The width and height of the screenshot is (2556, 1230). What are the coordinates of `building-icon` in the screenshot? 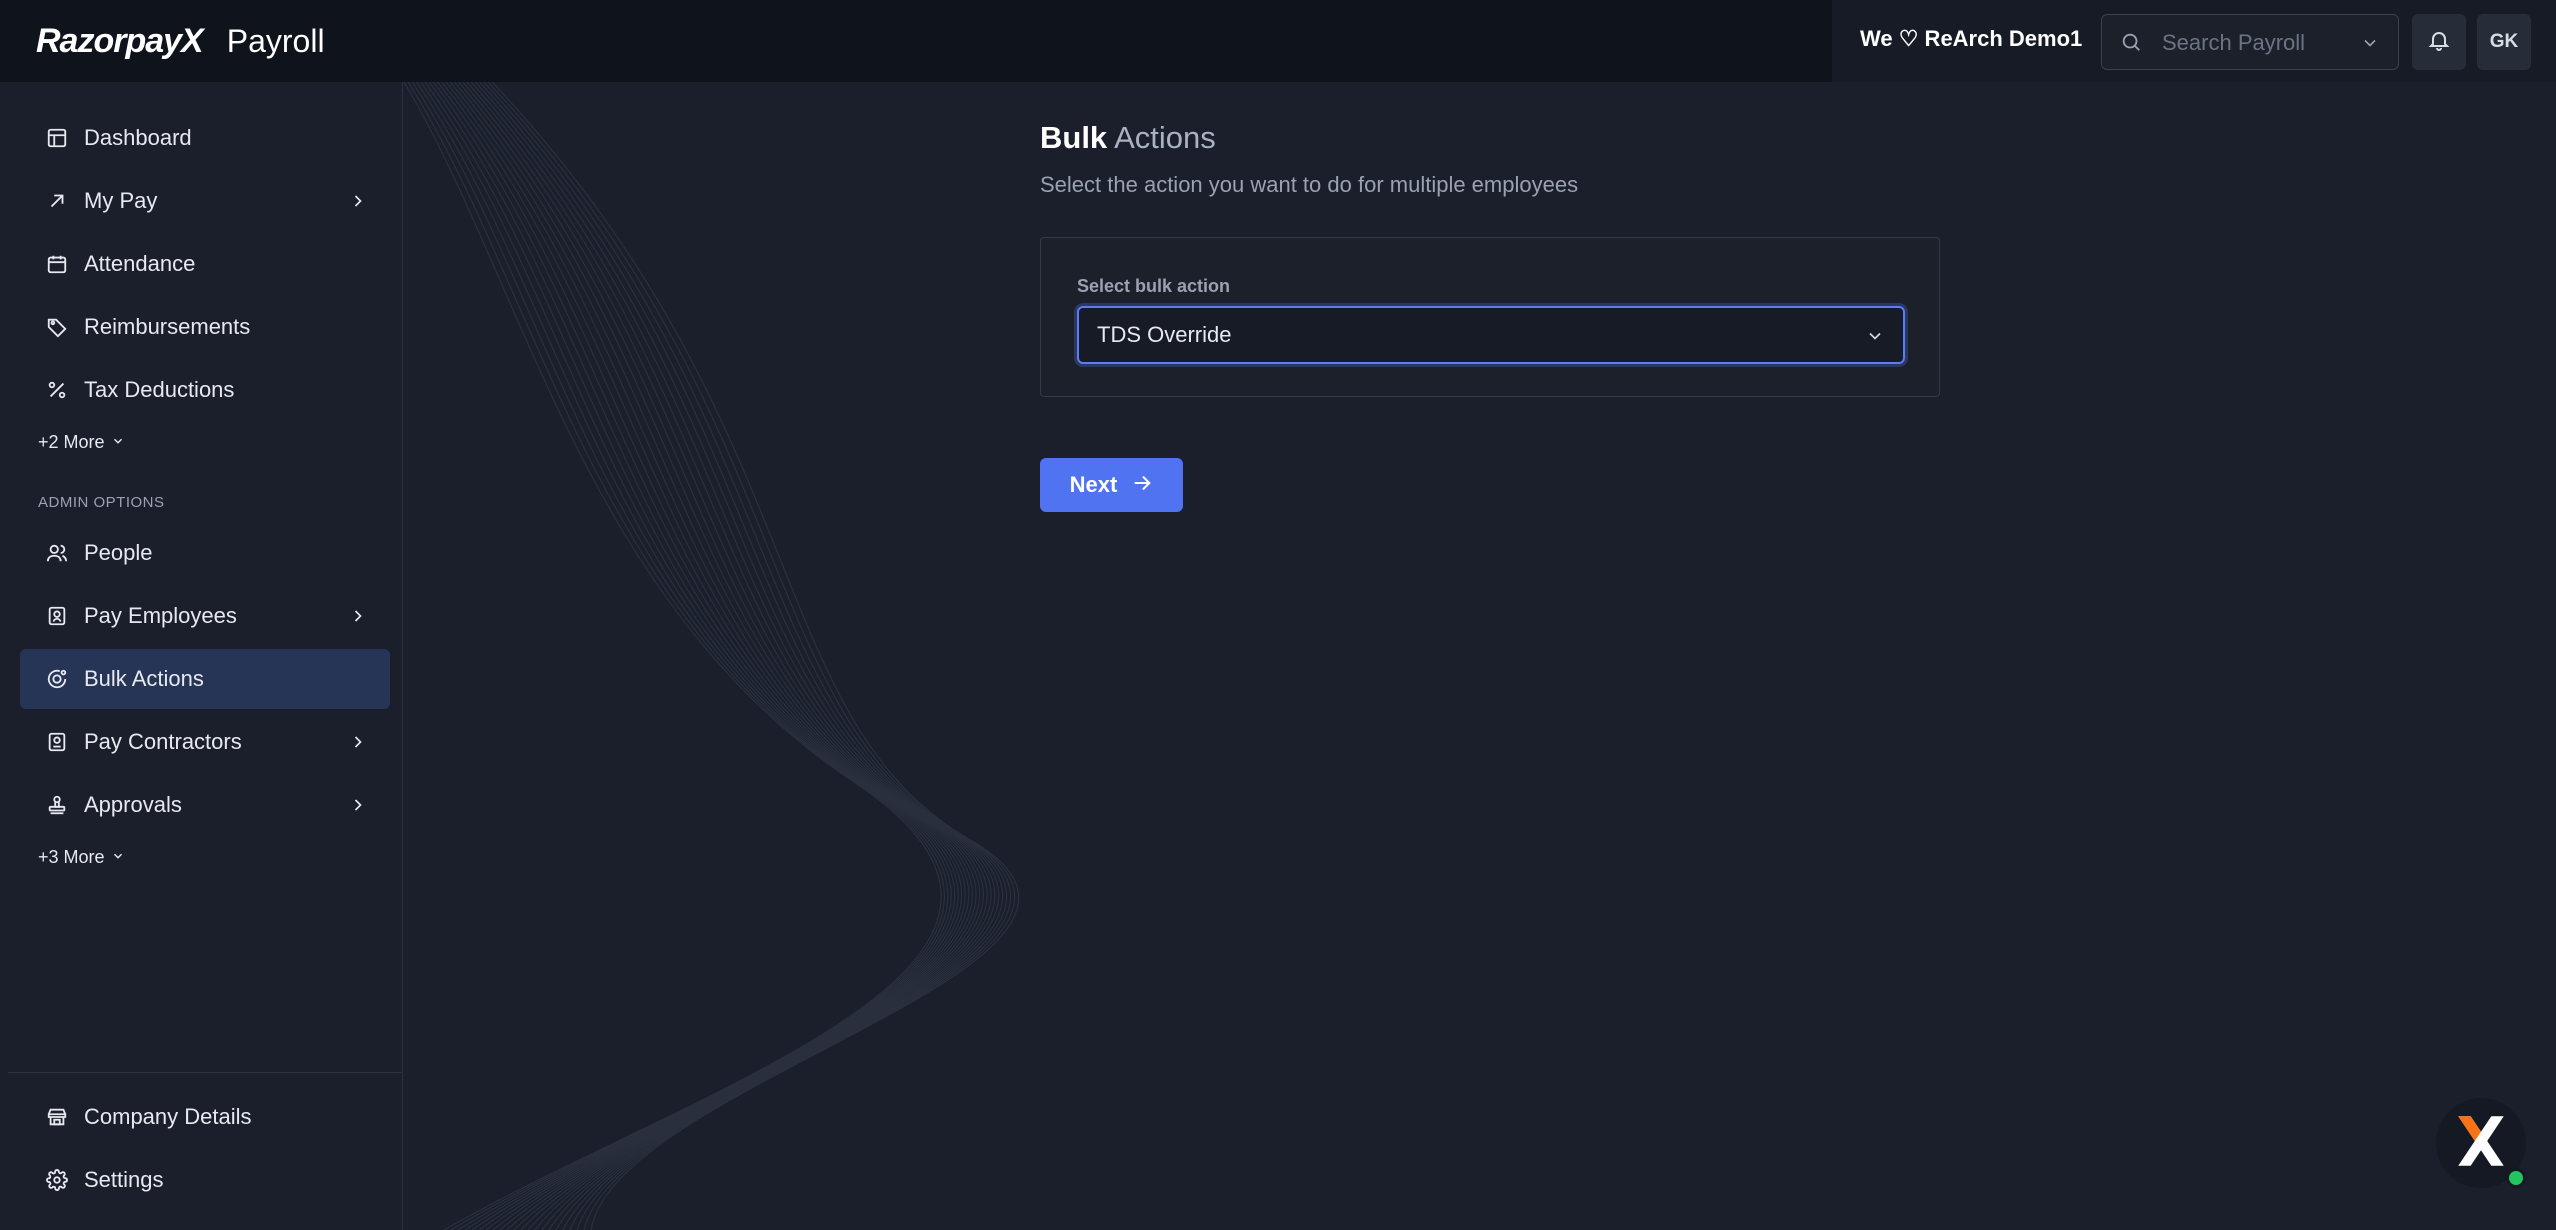 It's located at (57, 1117).